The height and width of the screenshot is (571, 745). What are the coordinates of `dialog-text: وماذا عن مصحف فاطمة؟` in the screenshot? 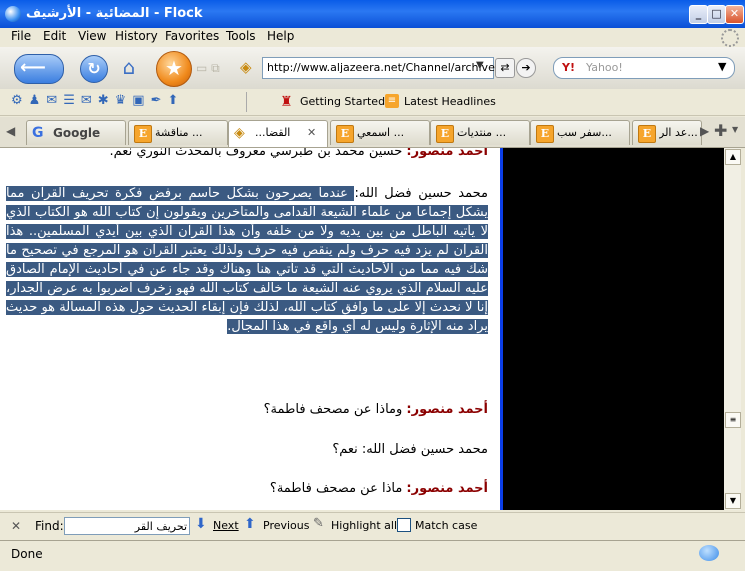 It's located at (335, 409).